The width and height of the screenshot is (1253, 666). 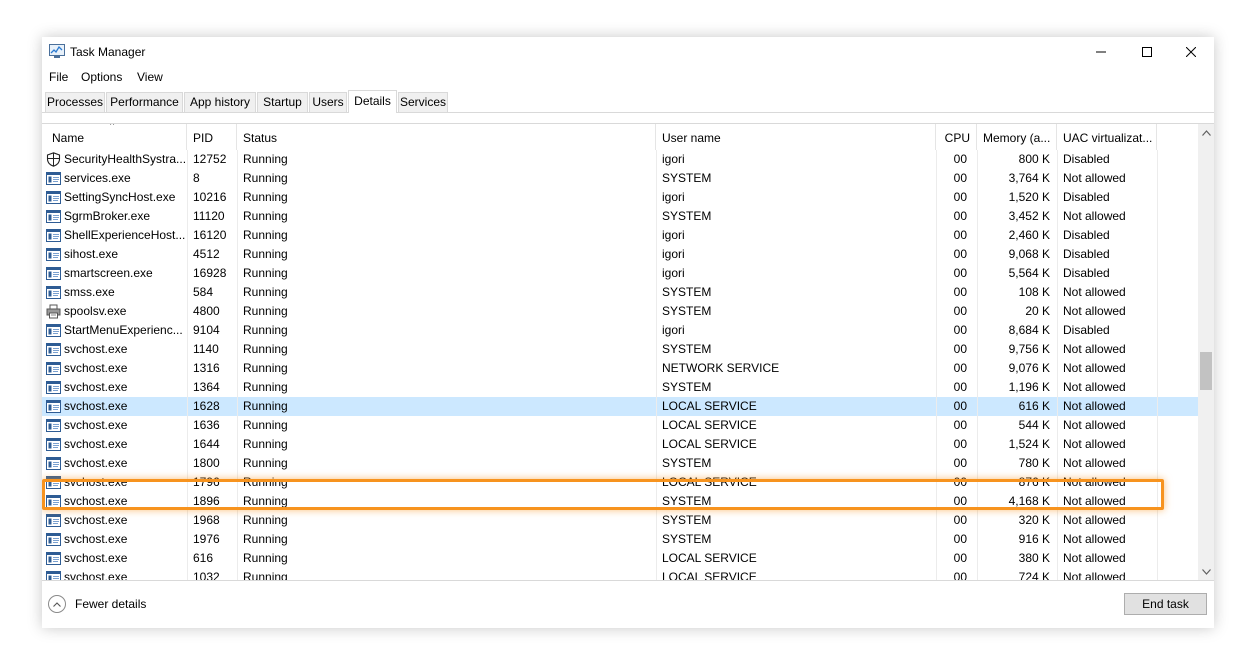 What do you see at coordinates (628, 52) in the screenshot?
I see `title-bar: Task Manager` at bounding box center [628, 52].